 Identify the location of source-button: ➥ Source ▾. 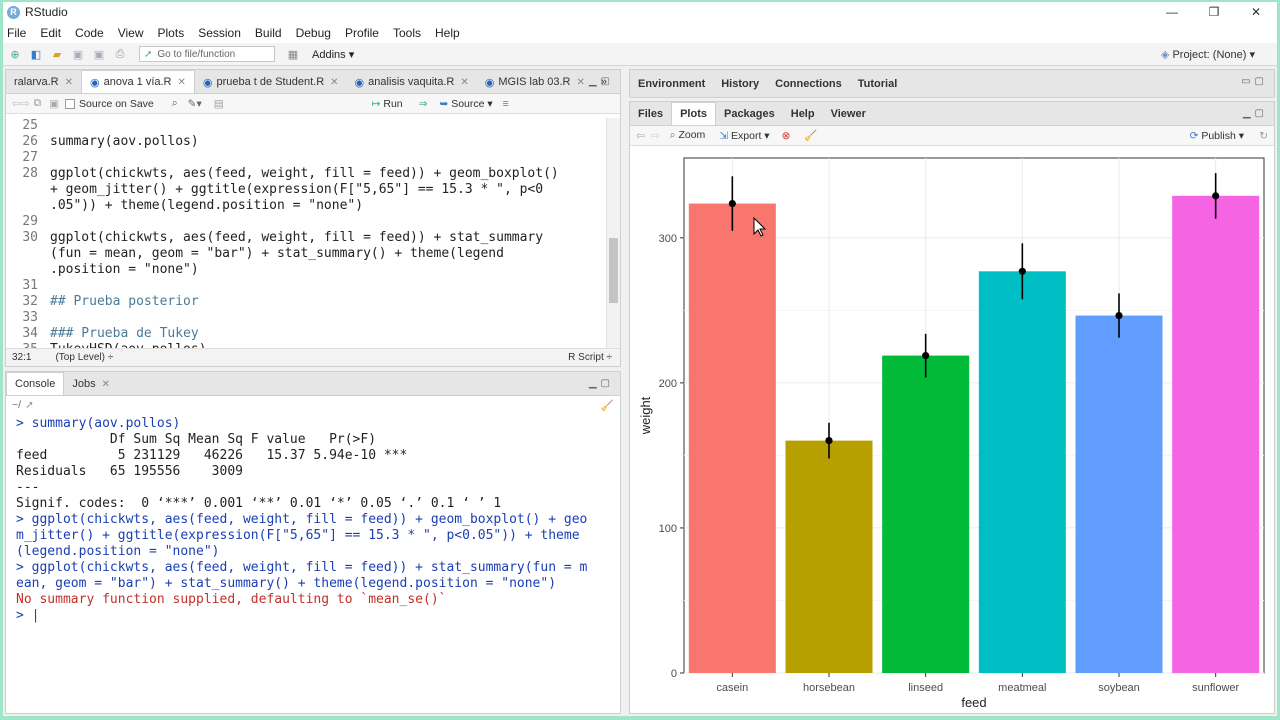
(465, 104).